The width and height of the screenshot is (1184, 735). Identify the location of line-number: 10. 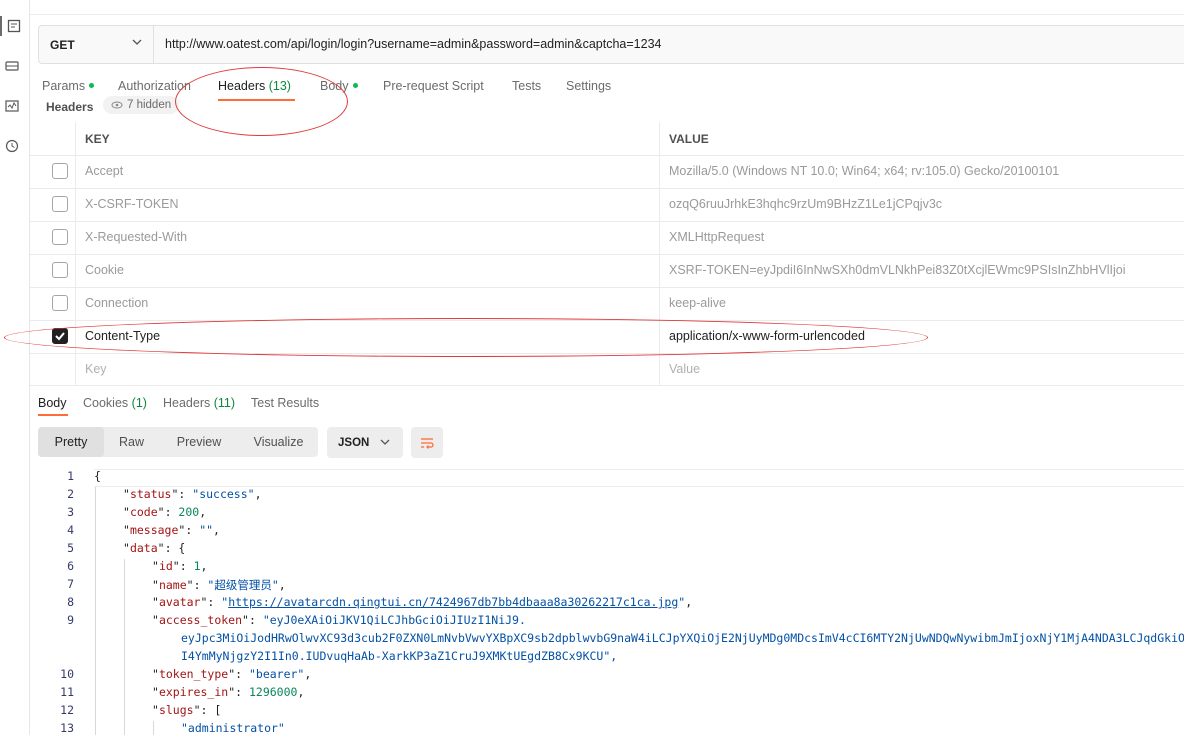
(67, 674).